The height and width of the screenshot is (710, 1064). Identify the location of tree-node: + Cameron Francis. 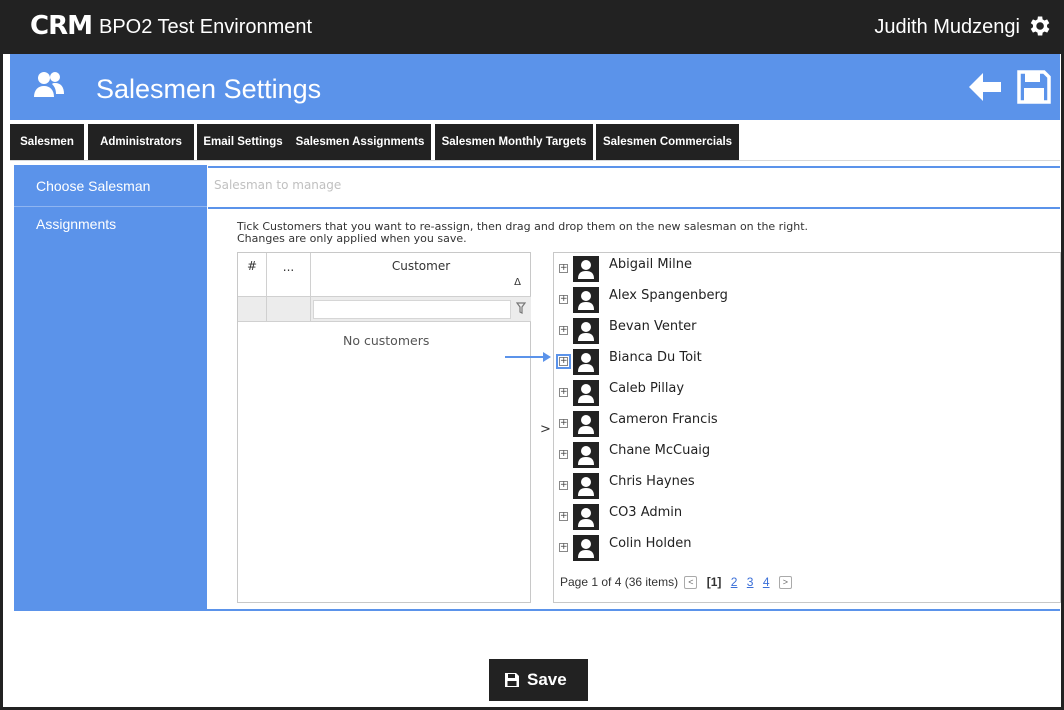
(754, 425).